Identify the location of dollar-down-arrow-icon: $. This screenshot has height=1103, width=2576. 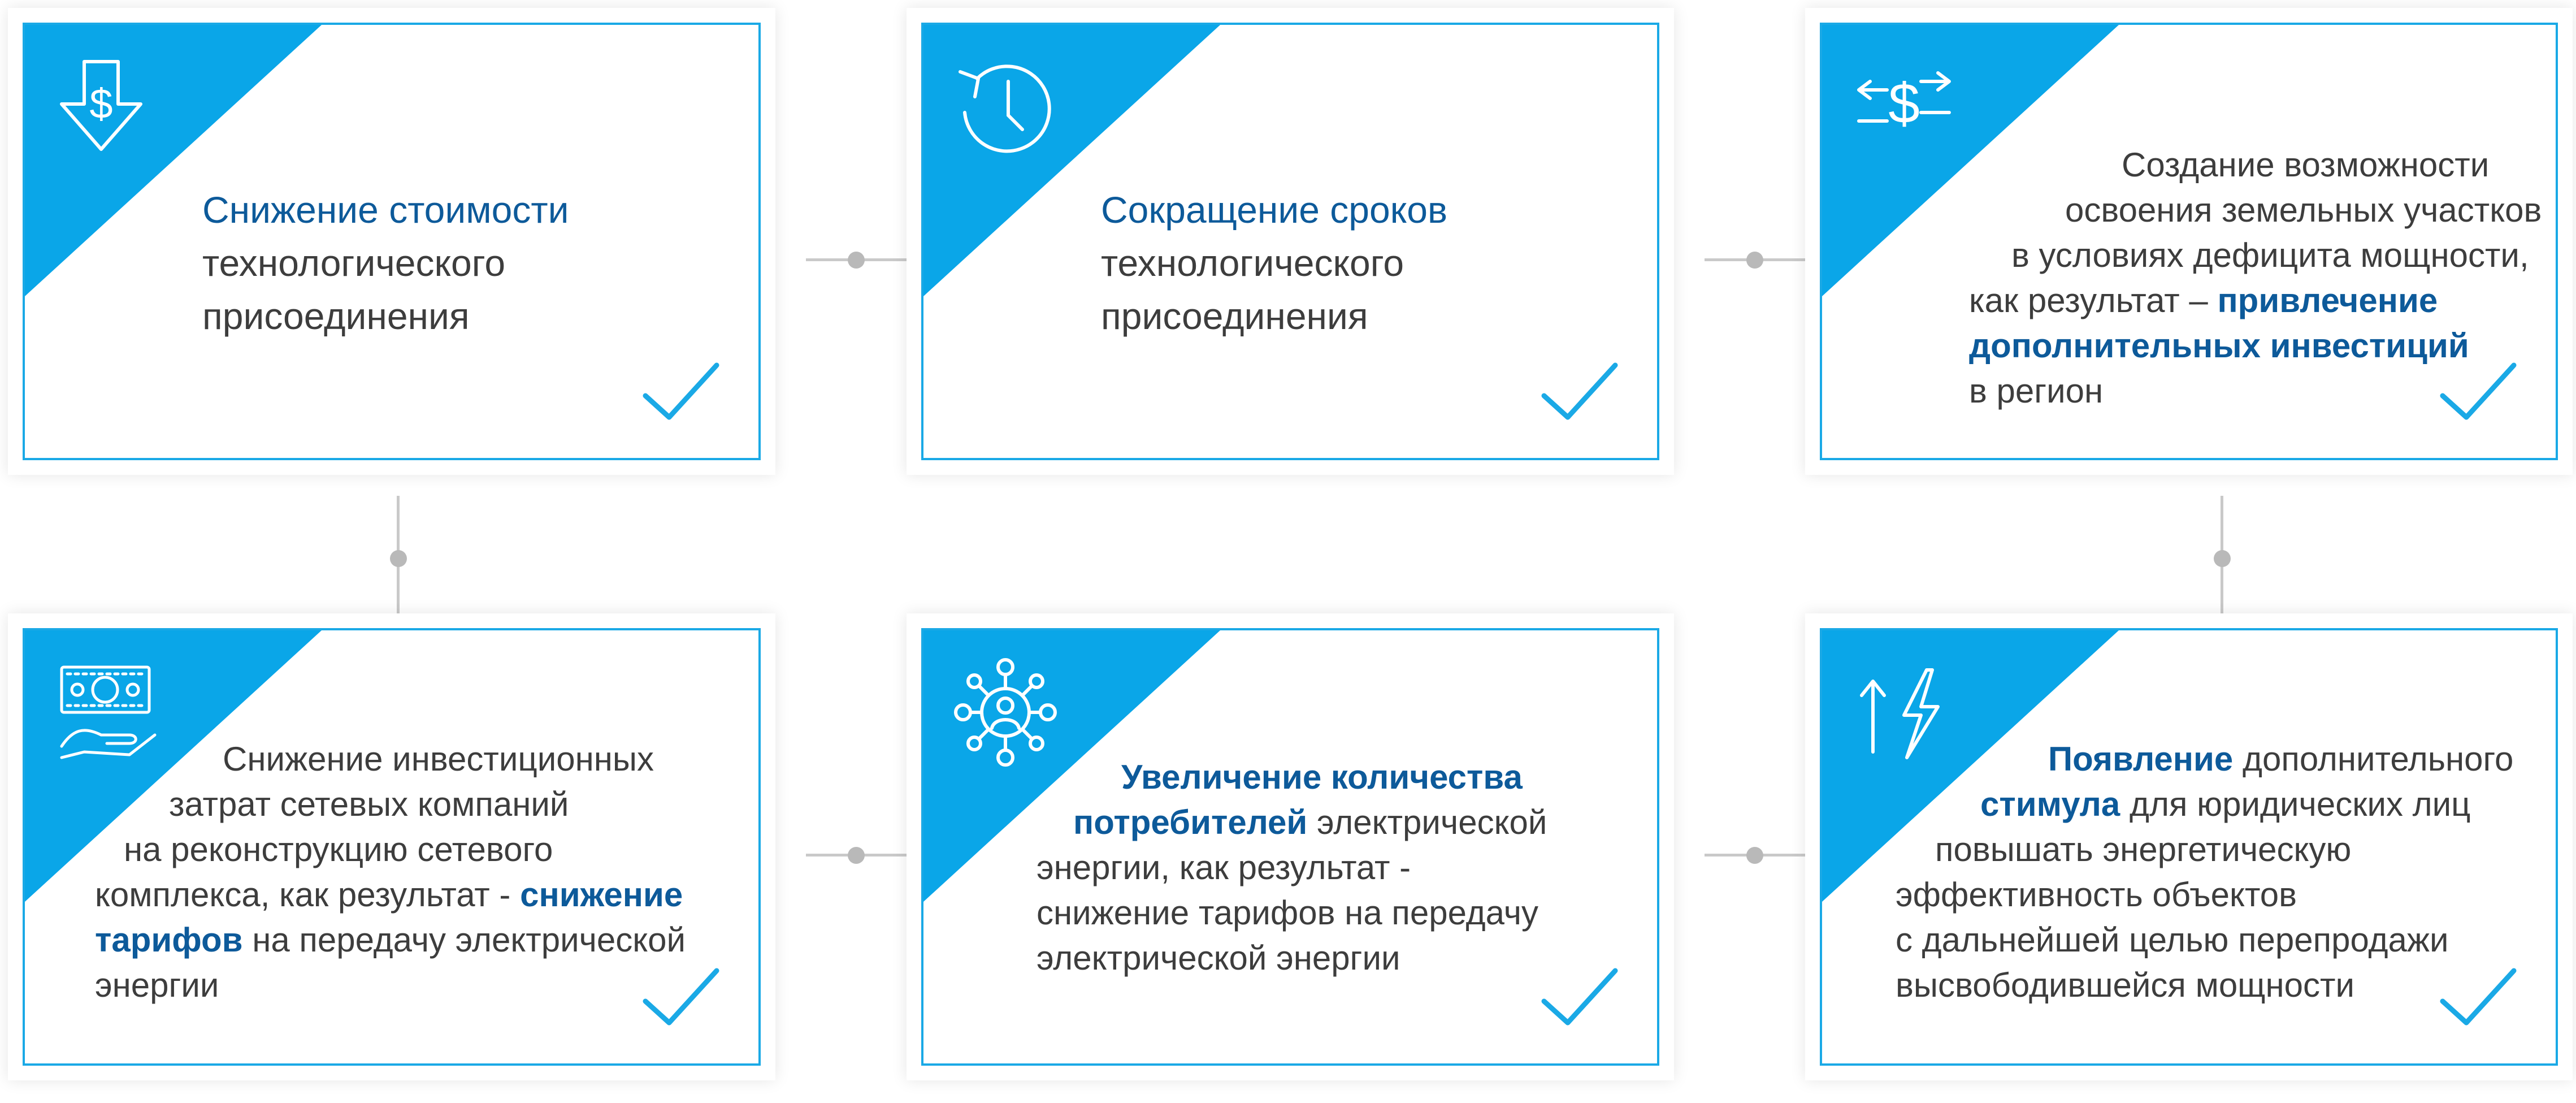
(101, 105).